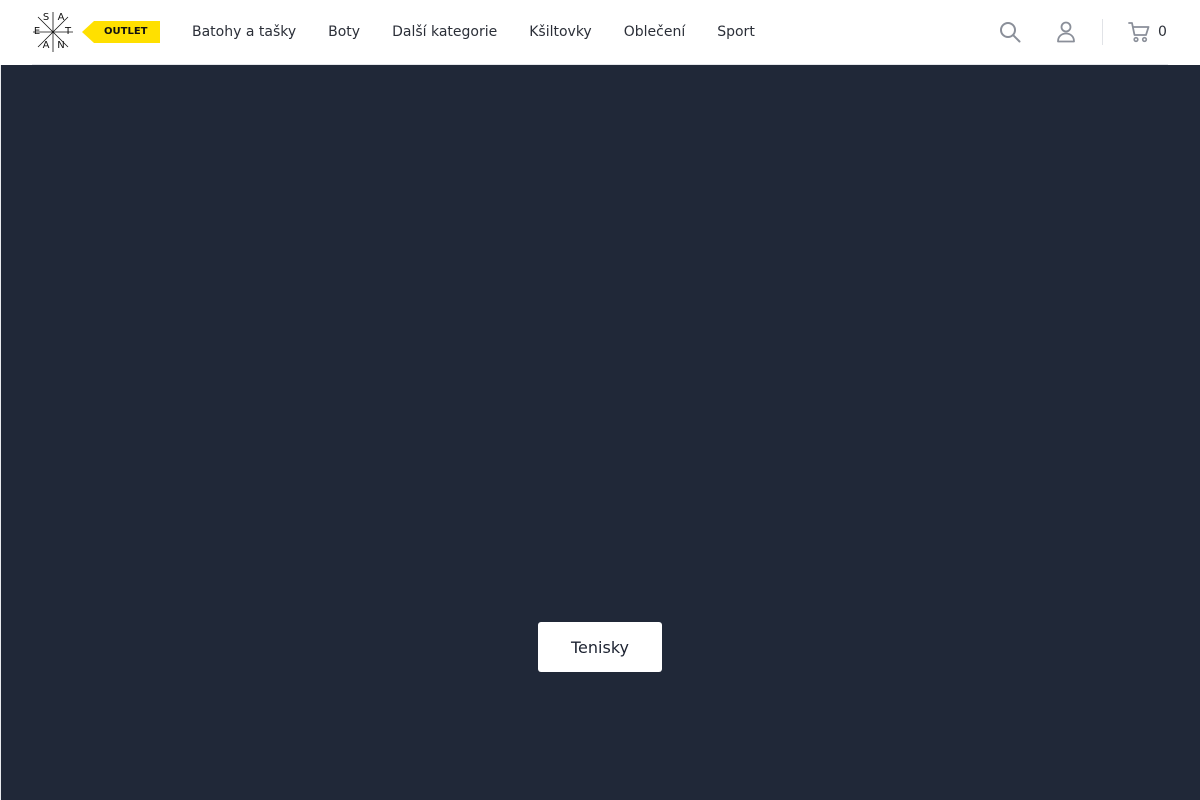  Describe the element at coordinates (46, 45) in the screenshot. I see `logo-letter-a2: A` at that location.